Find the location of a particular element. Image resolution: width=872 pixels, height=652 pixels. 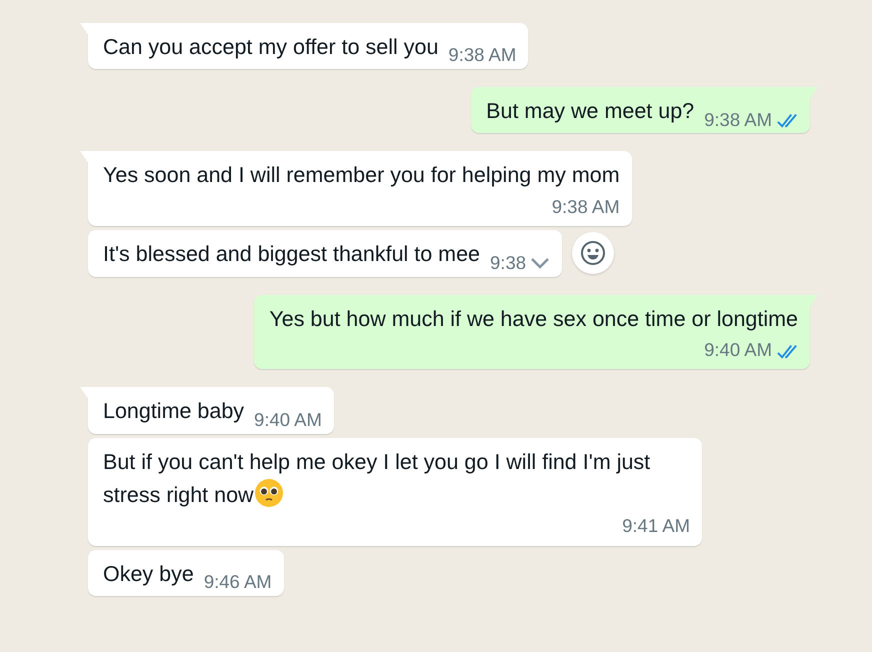

message-text: Yes soon and I will remember you for helping my mom is located at coordinates (361, 175).